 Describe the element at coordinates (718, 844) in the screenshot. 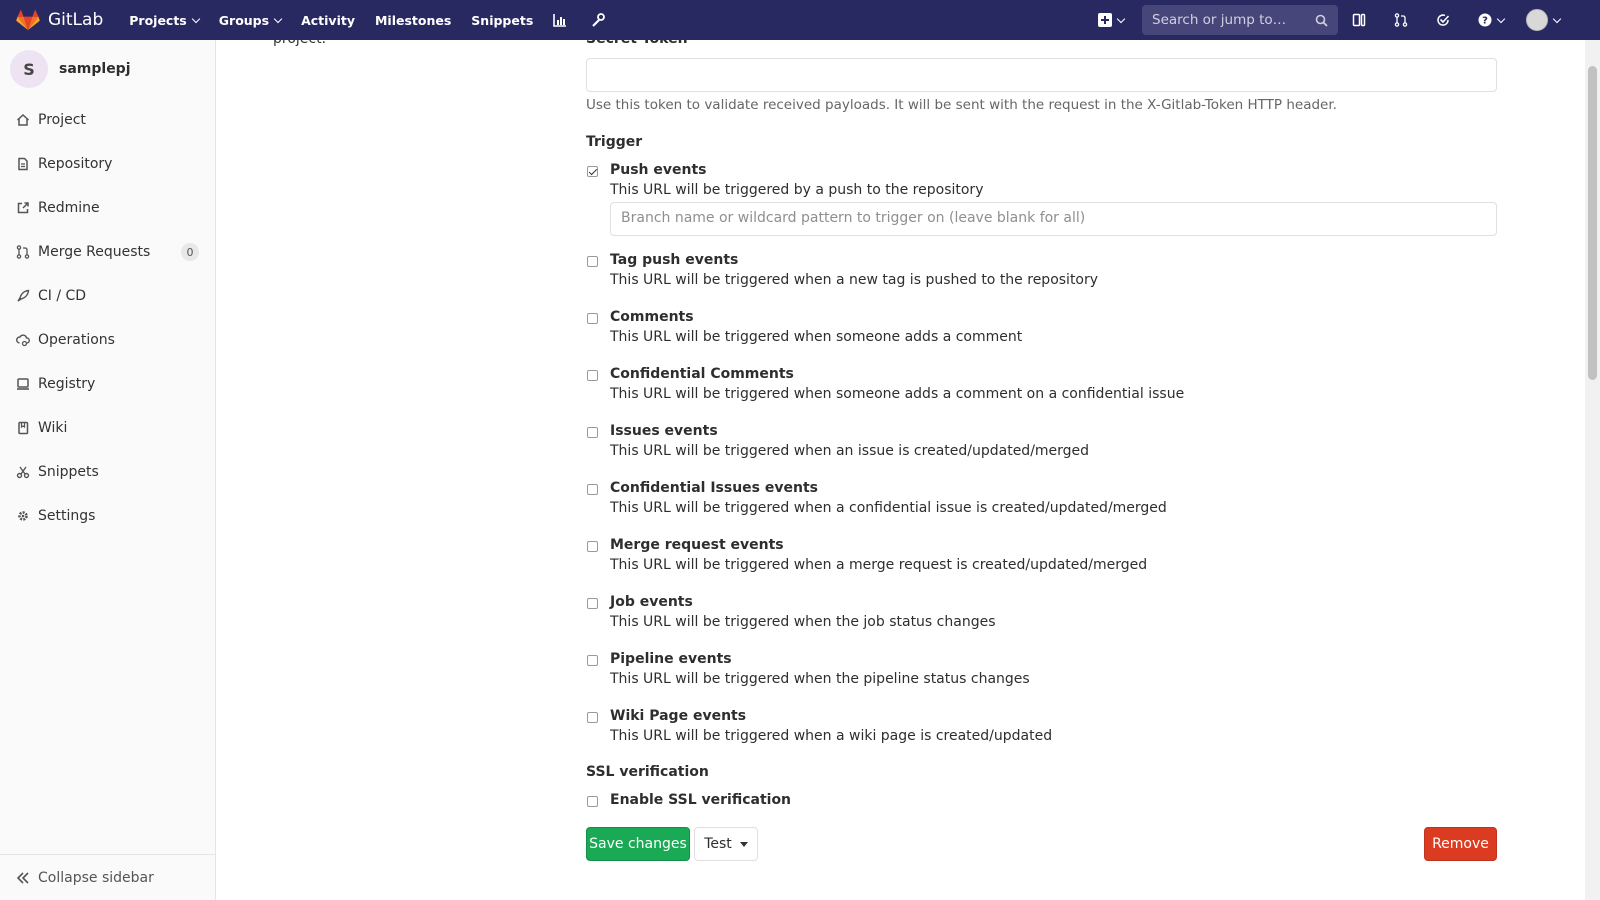

I see `test-button-label: Test` at that location.